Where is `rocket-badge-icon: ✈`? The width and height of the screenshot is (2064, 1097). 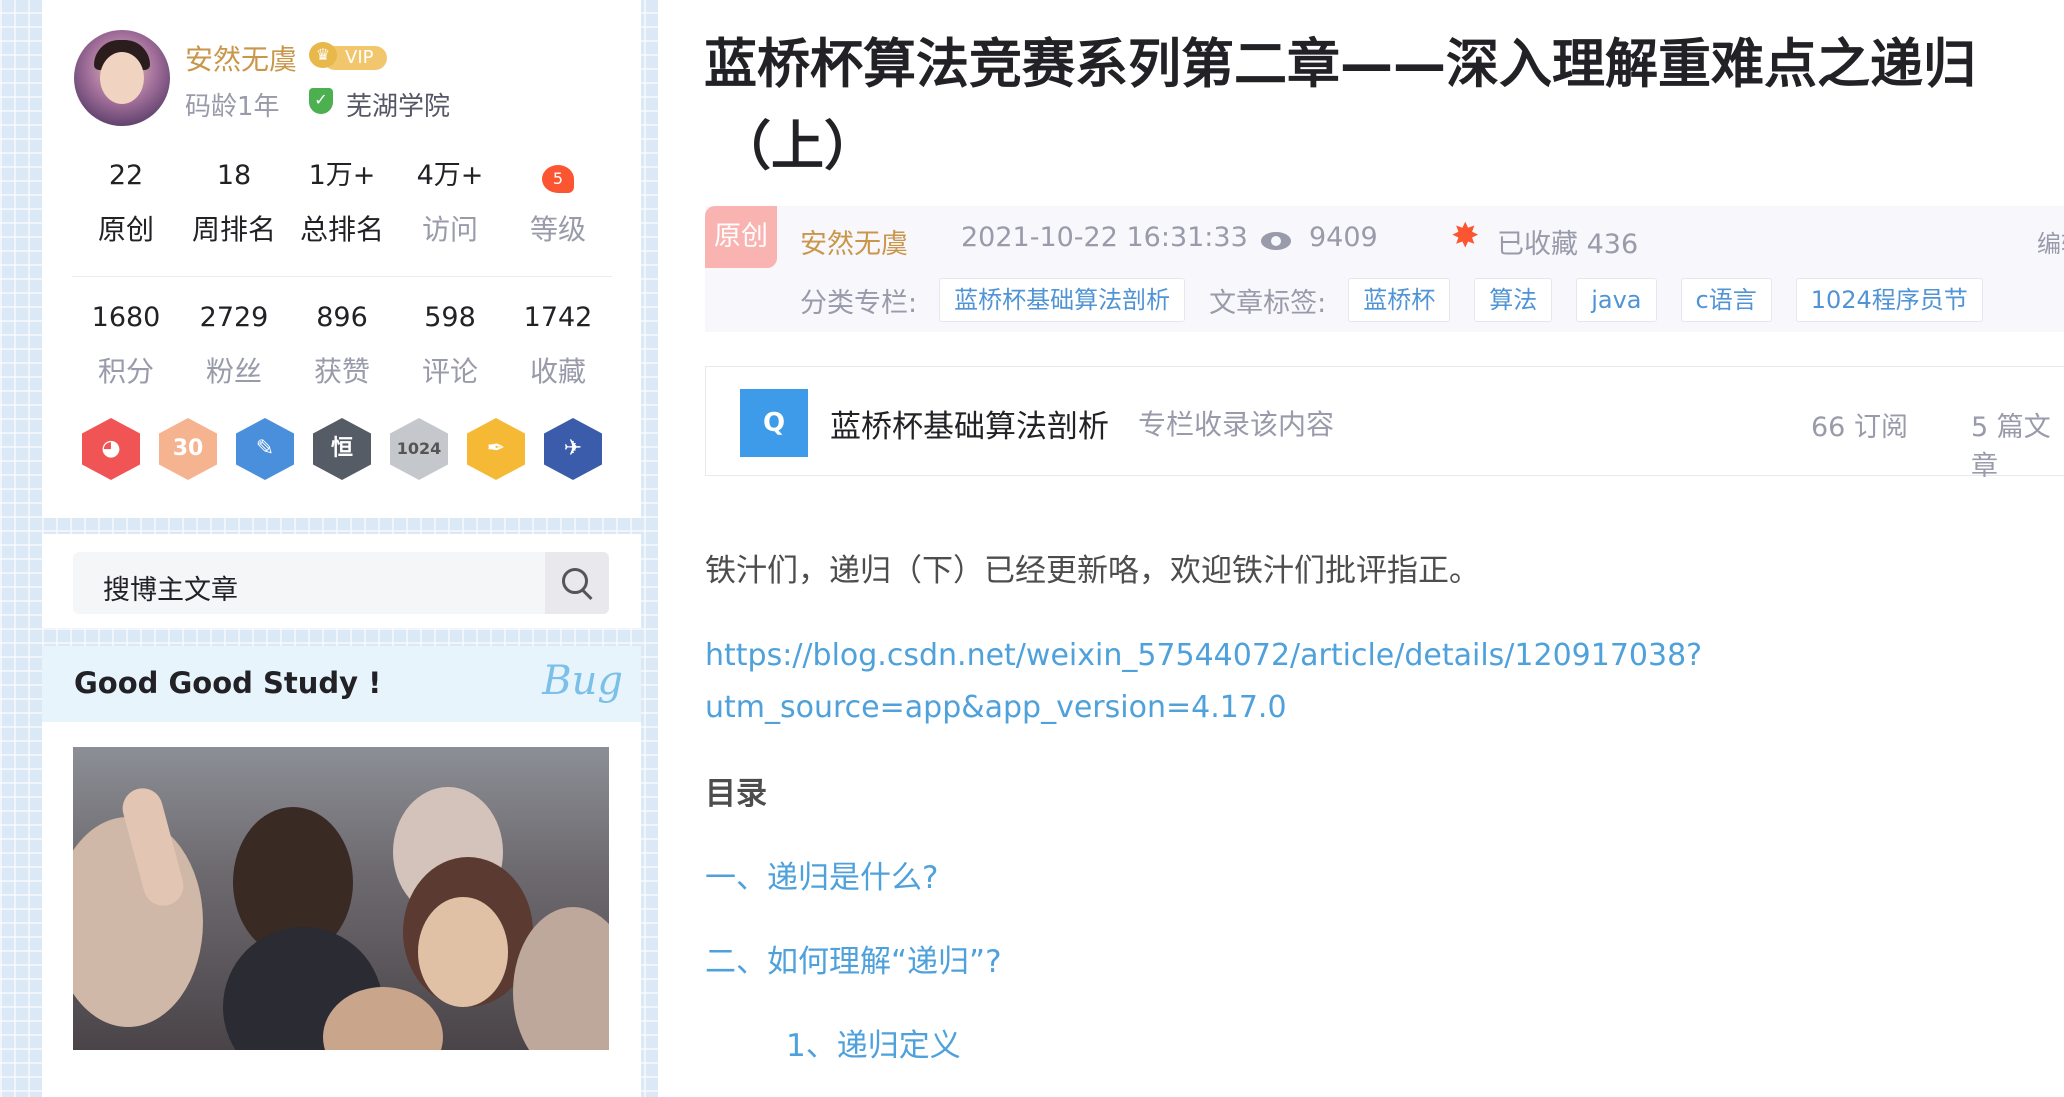
rocket-badge-icon: ✈ is located at coordinates (573, 449).